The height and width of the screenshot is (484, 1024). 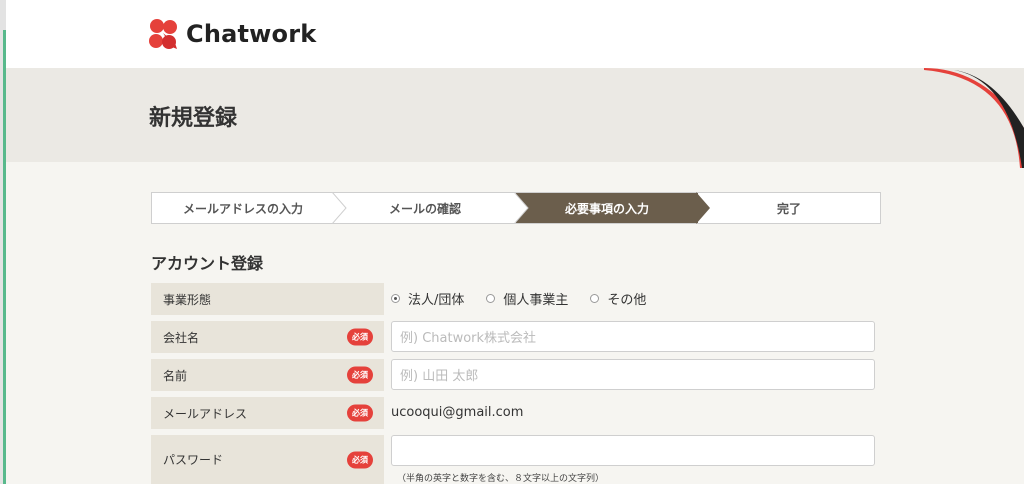 What do you see at coordinates (267, 459) in the screenshot?
I see `password-label-cell: パスワード 必須` at bounding box center [267, 459].